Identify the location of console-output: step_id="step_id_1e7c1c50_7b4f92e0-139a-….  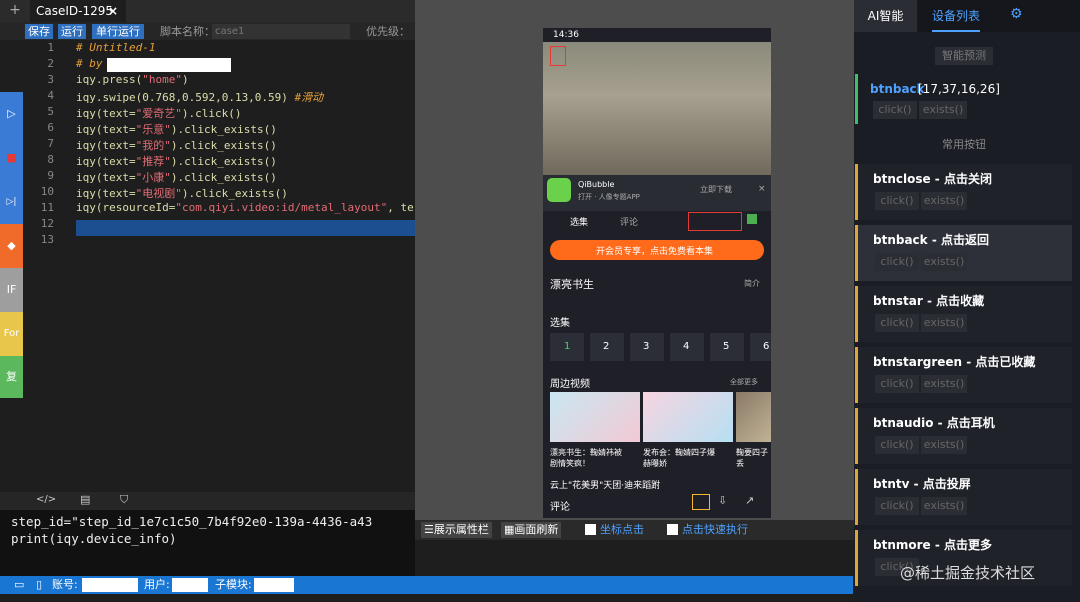
(207, 543).